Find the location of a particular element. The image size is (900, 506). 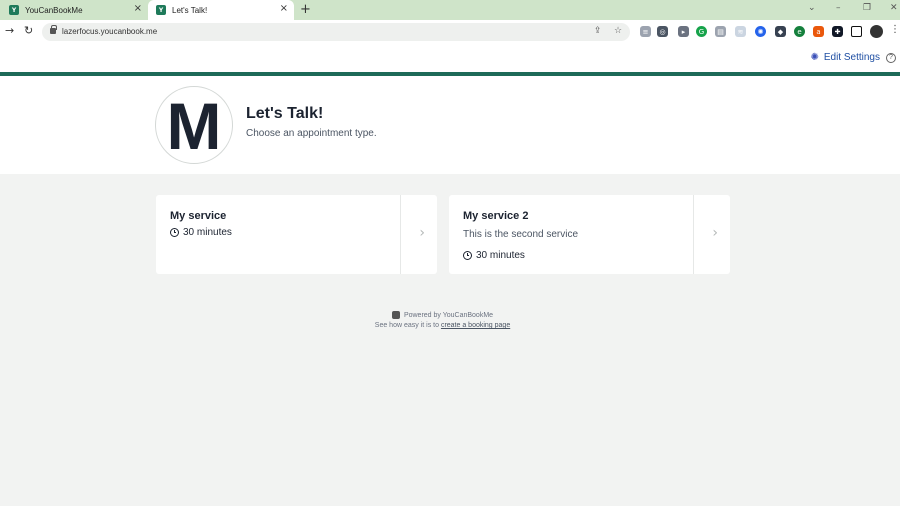

evernote-icon: e is located at coordinates (799, 31).